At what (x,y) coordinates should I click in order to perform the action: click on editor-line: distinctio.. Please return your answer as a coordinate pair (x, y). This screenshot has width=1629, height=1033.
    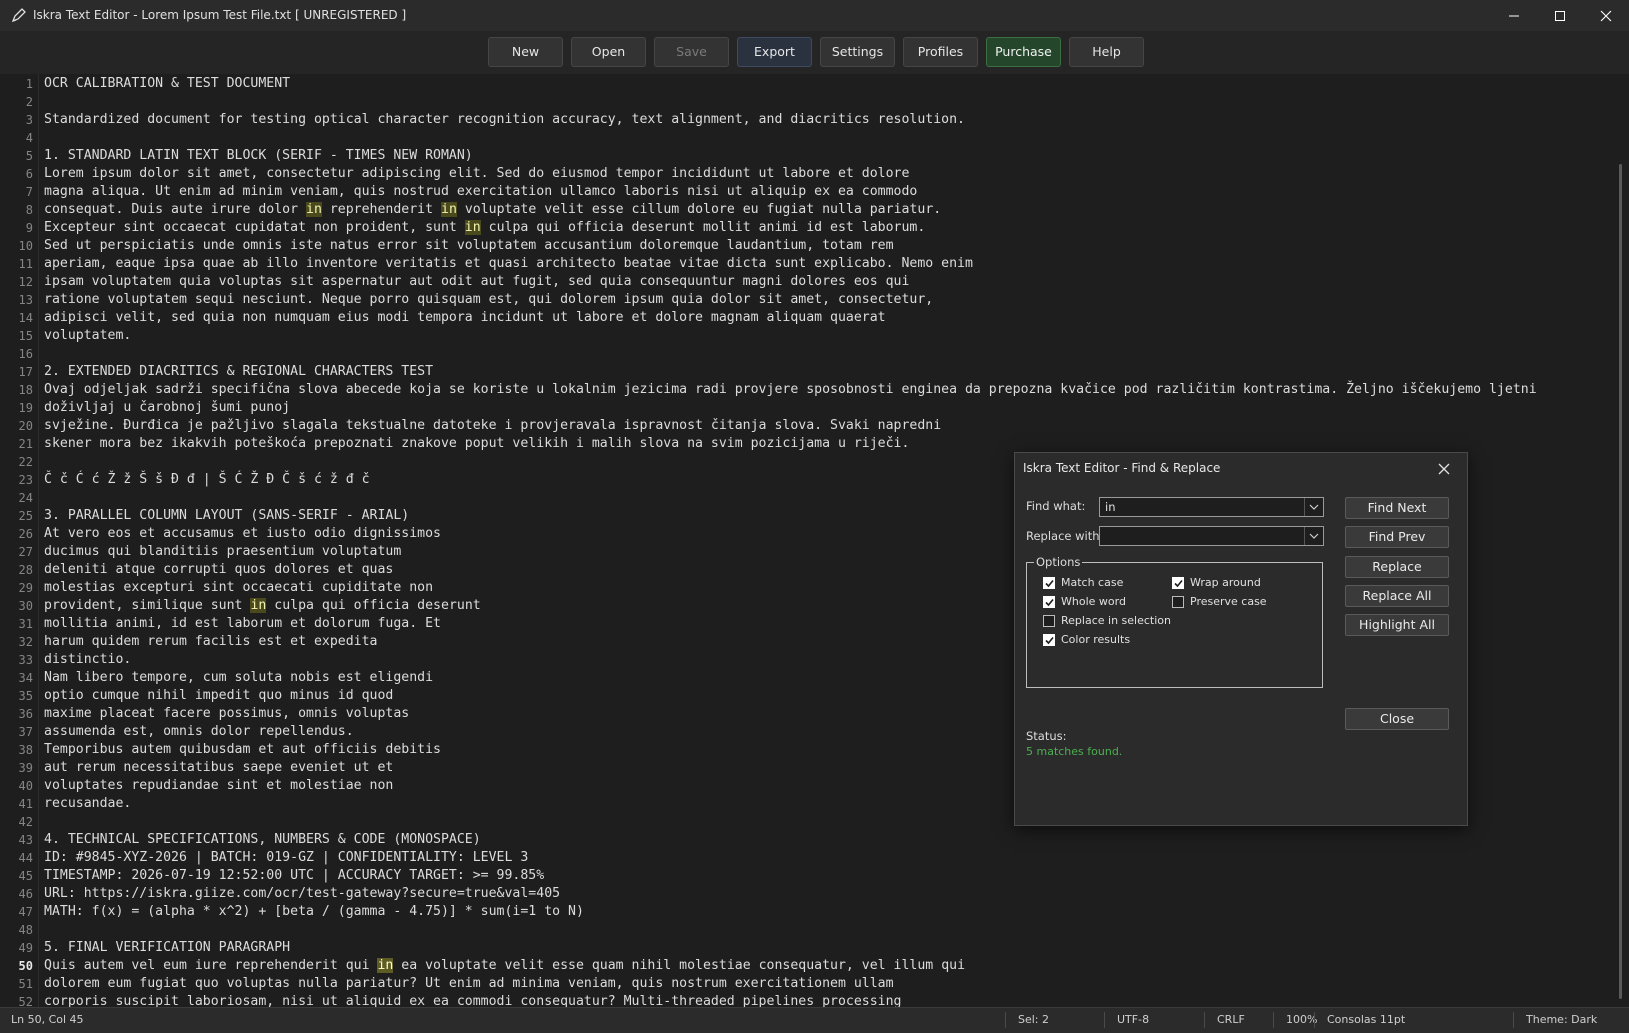
    Looking at the image, I should click on (87, 660).